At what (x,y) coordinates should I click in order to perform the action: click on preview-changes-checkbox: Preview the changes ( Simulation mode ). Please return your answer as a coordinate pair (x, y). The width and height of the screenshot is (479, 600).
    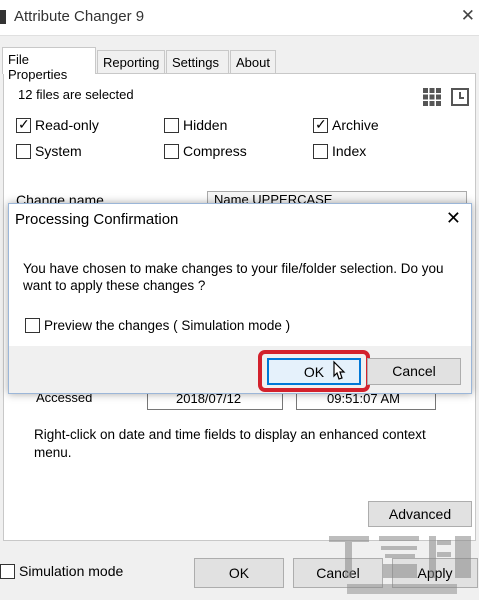
    Looking at the image, I should click on (157, 325).